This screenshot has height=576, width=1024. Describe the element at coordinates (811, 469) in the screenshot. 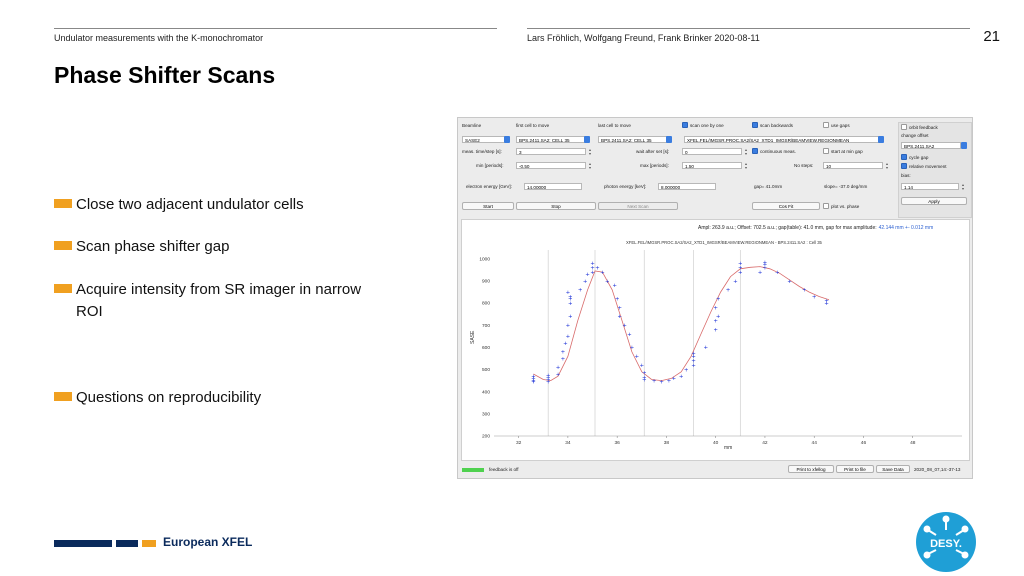

I see `print-elog-button: Print to xfellog` at that location.